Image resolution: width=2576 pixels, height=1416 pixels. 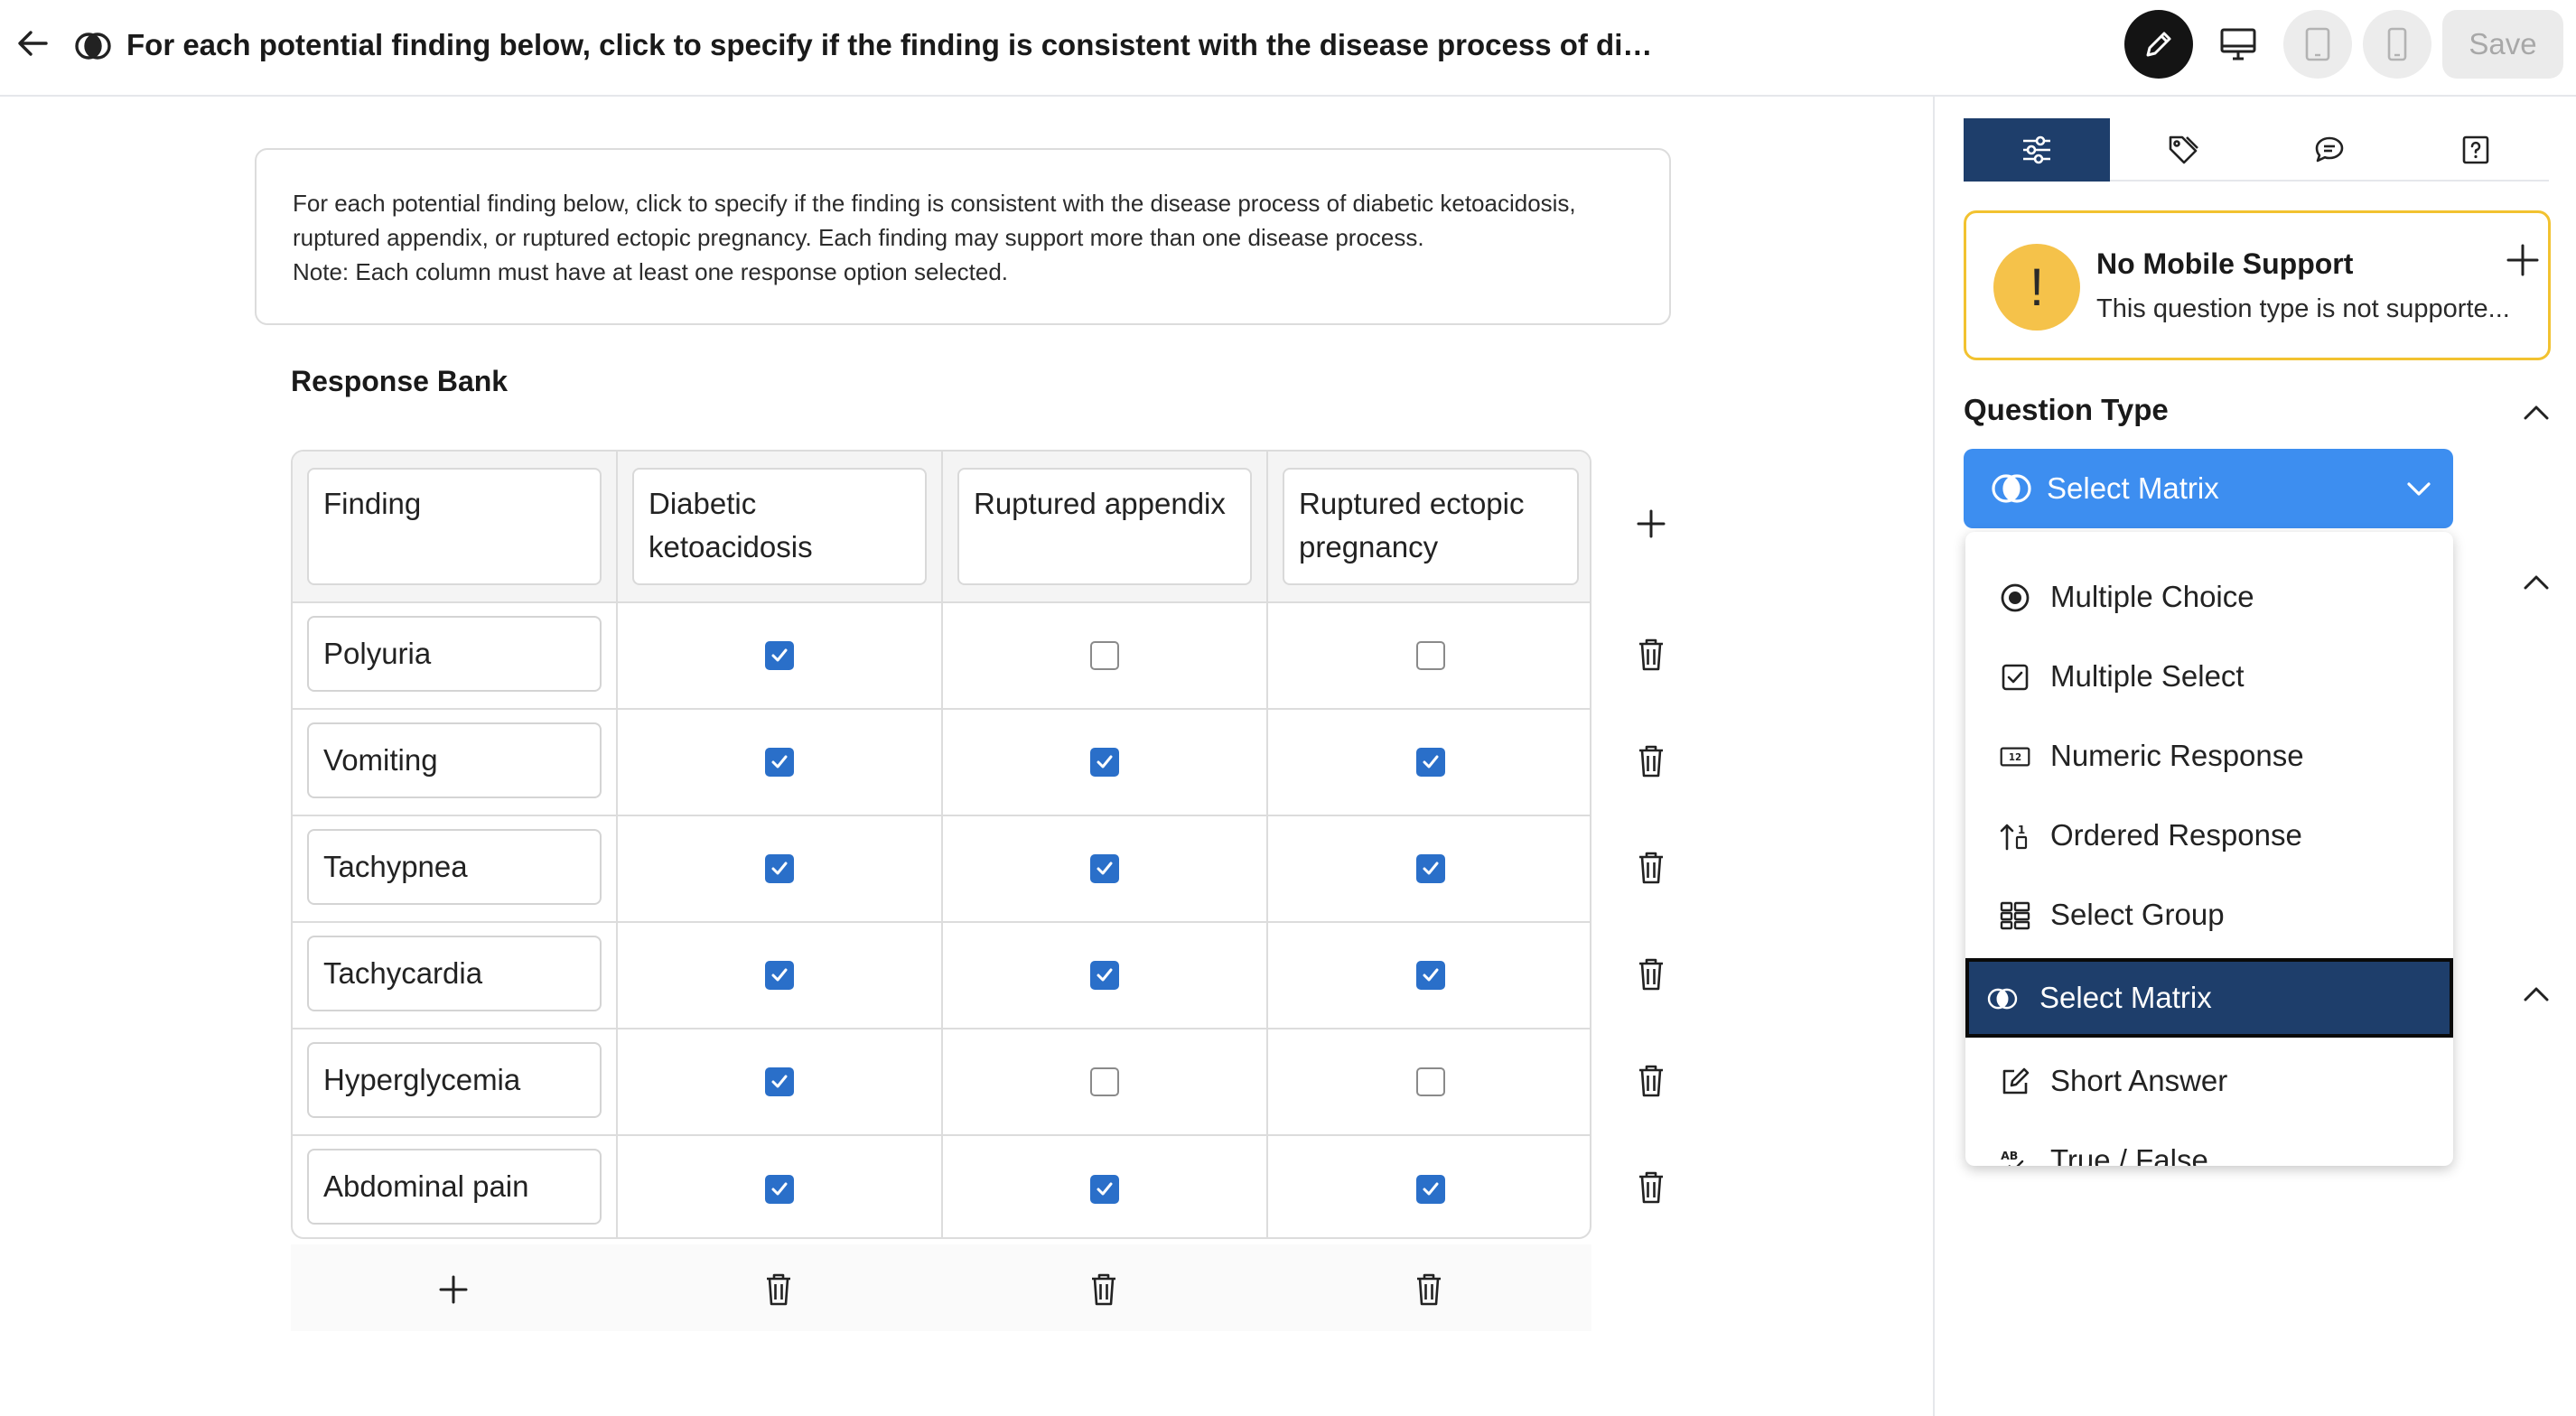 What do you see at coordinates (2125, 997) in the screenshot?
I see `option-label: Select Matrix` at bounding box center [2125, 997].